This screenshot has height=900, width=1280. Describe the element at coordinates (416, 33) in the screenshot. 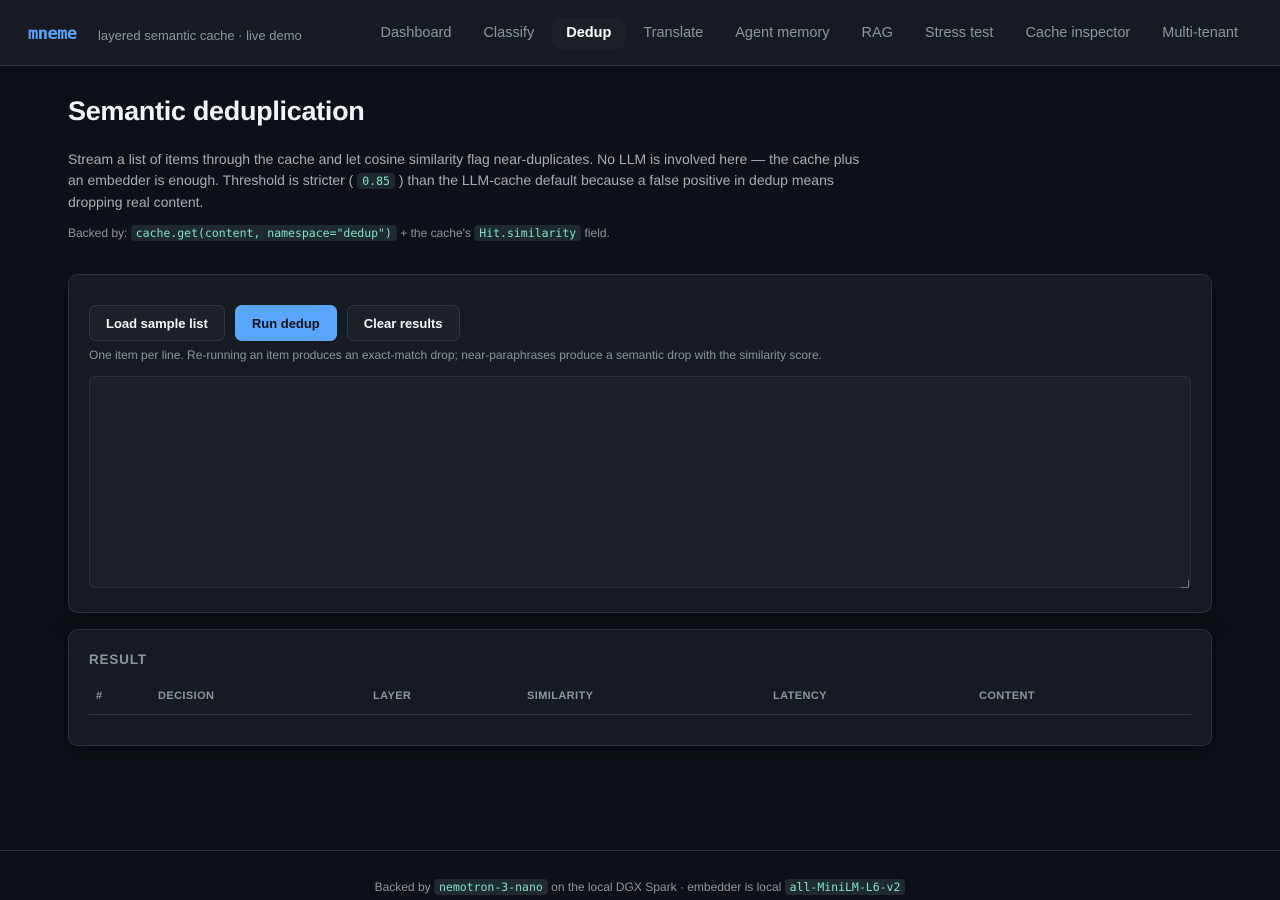

I see `nav-dashboard: Dashboard` at that location.